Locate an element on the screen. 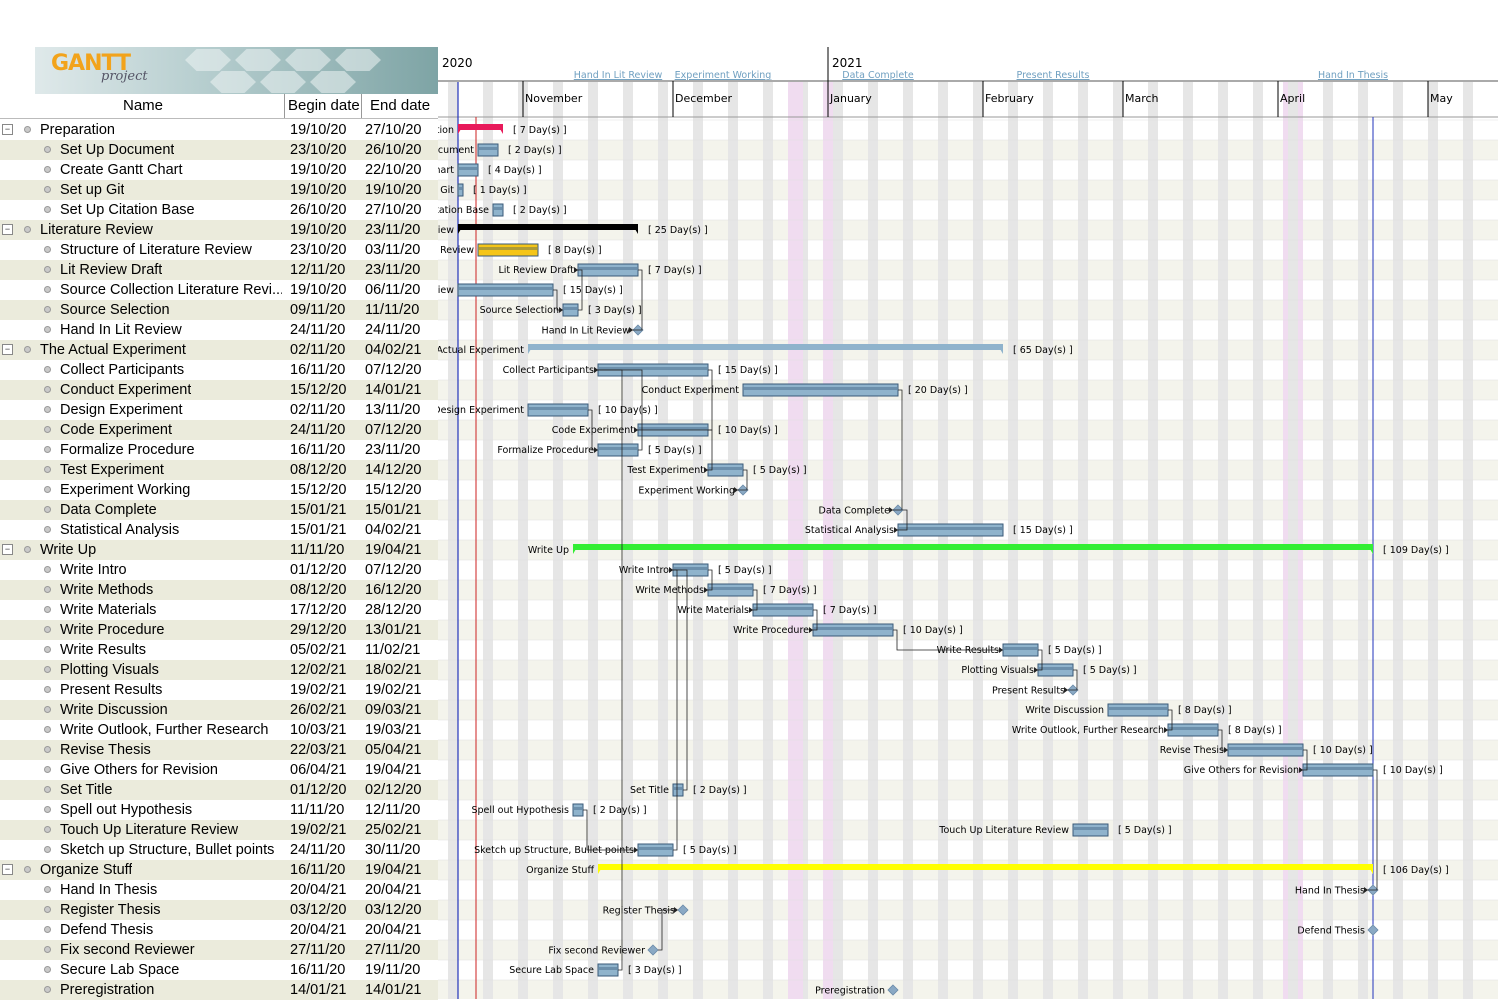  task-begin-date: 08/12/20 is located at coordinates (318, 590).